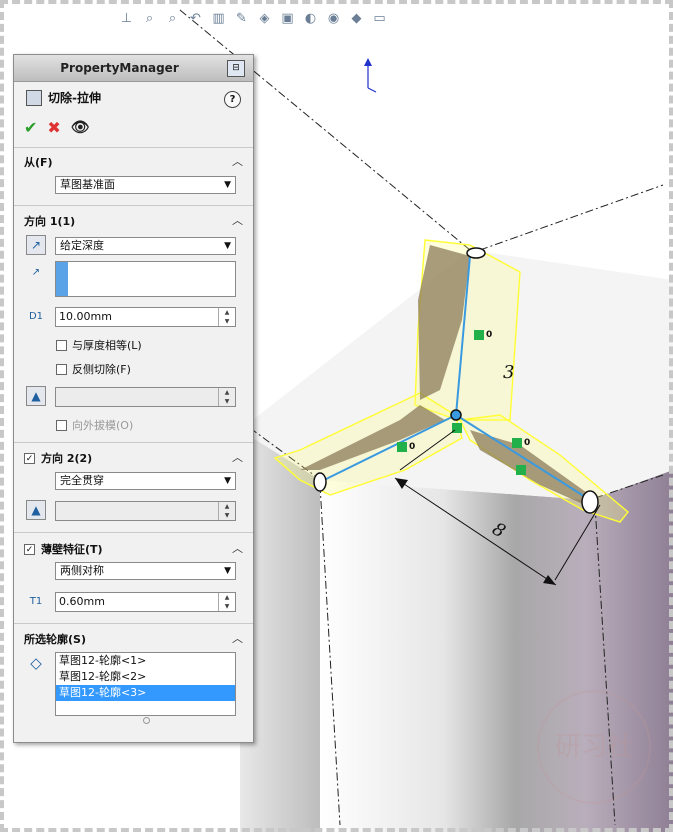 Image resolution: width=673 pixels, height=832 pixels. What do you see at coordinates (594, 747) in the screenshot?
I see `watermark-seal: 研习社` at bounding box center [594, 747].